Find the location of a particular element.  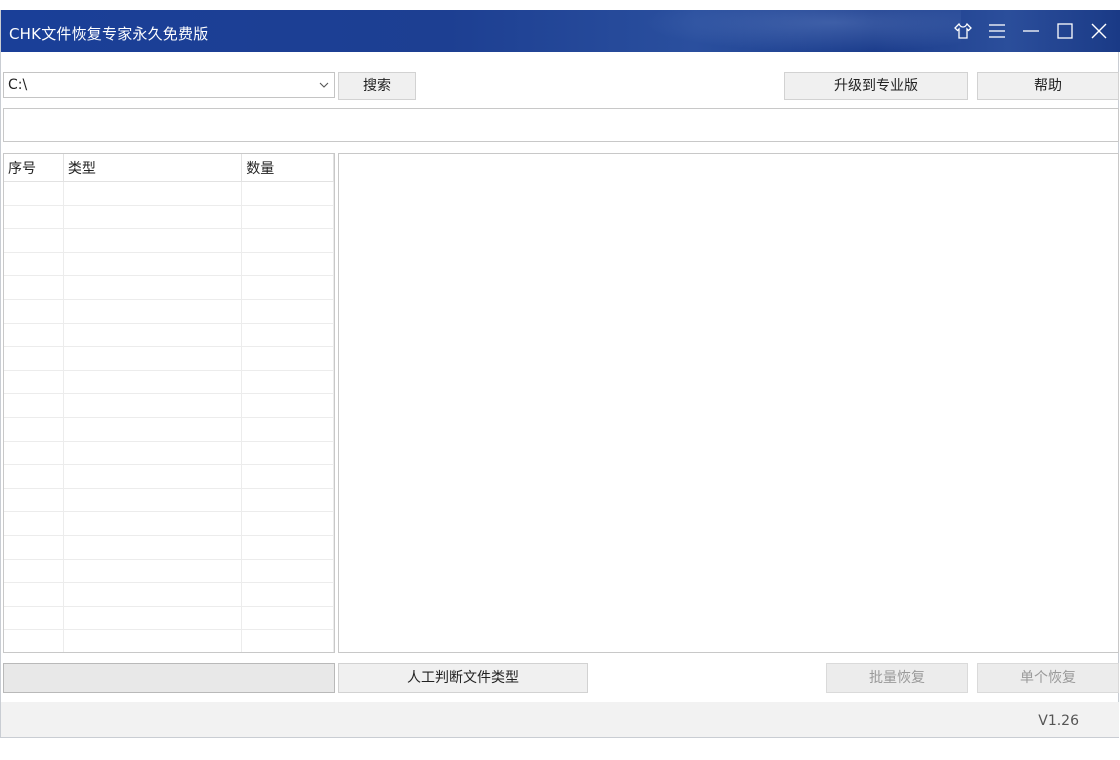

close-icon is located at coordinates (1099, 31).